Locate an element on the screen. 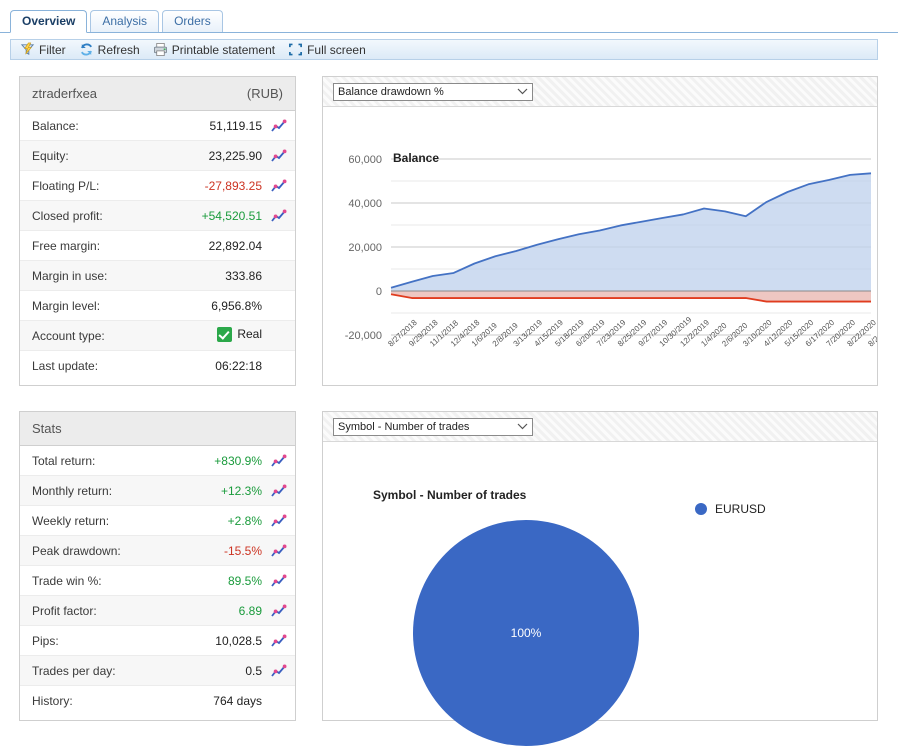 The height and width of the screenshot is (746, 898). balance-chart-select: Balance drawdown % is located at coordinates (433, 91).